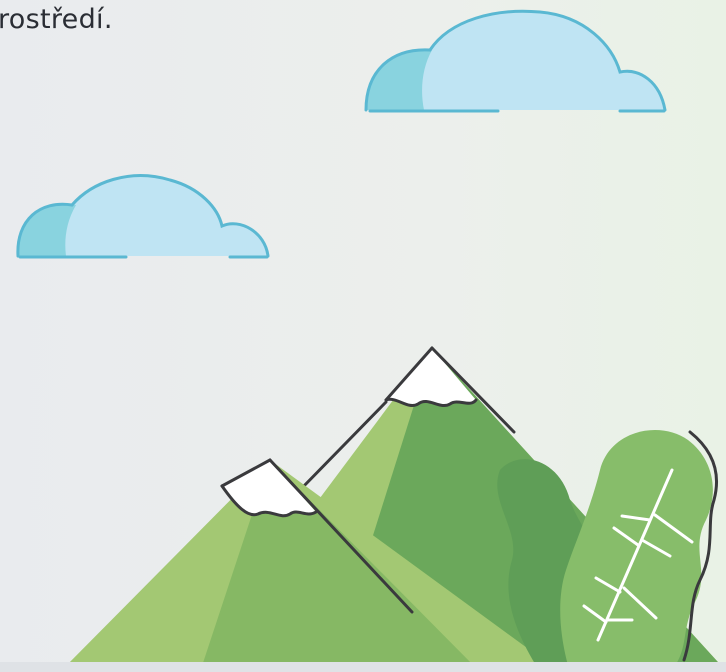 The height and width of the screenshot is (672, 726). I want to click on leaves-icon, so click(607, 551).